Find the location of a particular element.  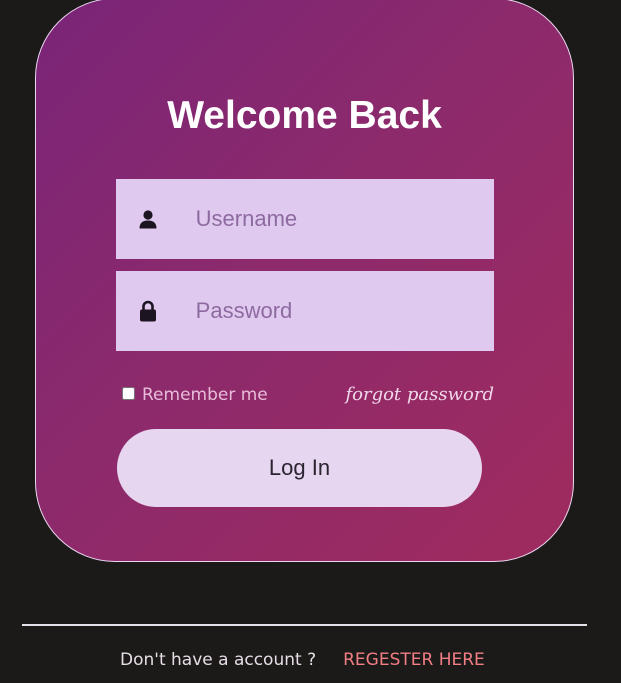

password-field is located at coordinates (305, 311).